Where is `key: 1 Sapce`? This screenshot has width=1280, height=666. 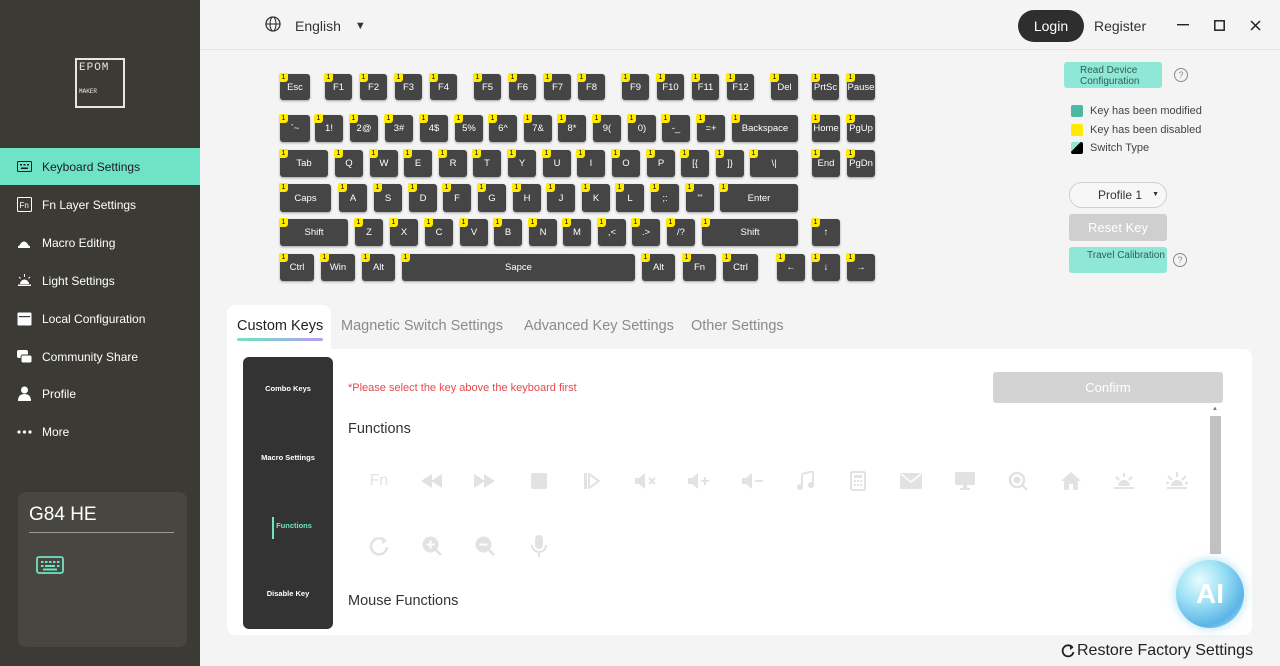 key: 1 Sapce is located at coordinates (518, 267).